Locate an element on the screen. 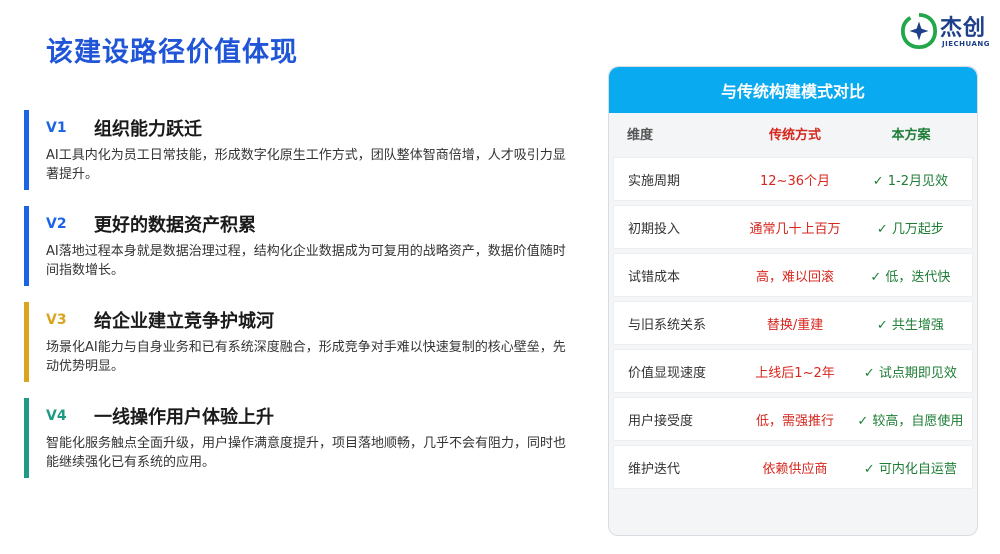  value-code: V3 is located at coordinates (56, 320).